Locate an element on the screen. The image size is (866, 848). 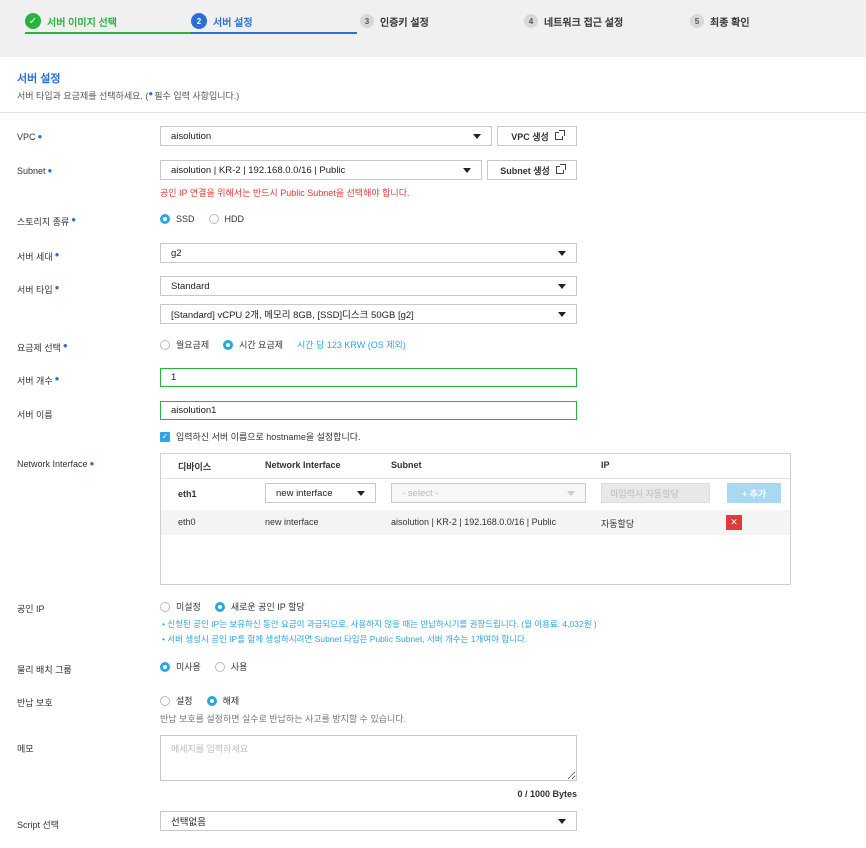
option-label: 해제 is located at coordinates (231, 701).